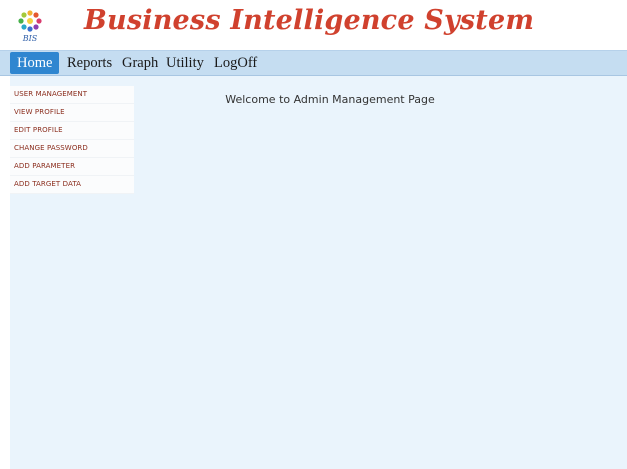 This screenshot has width=627, height=469. I want to click on bis-logo-icon: BIS, so click(30, 26).